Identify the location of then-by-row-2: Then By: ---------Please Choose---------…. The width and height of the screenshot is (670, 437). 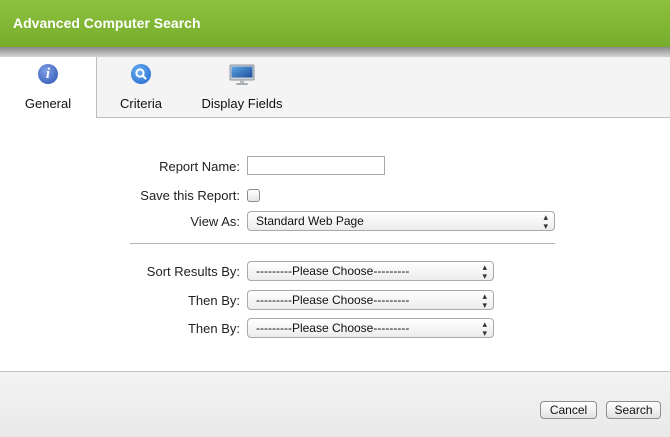
(335, 329).